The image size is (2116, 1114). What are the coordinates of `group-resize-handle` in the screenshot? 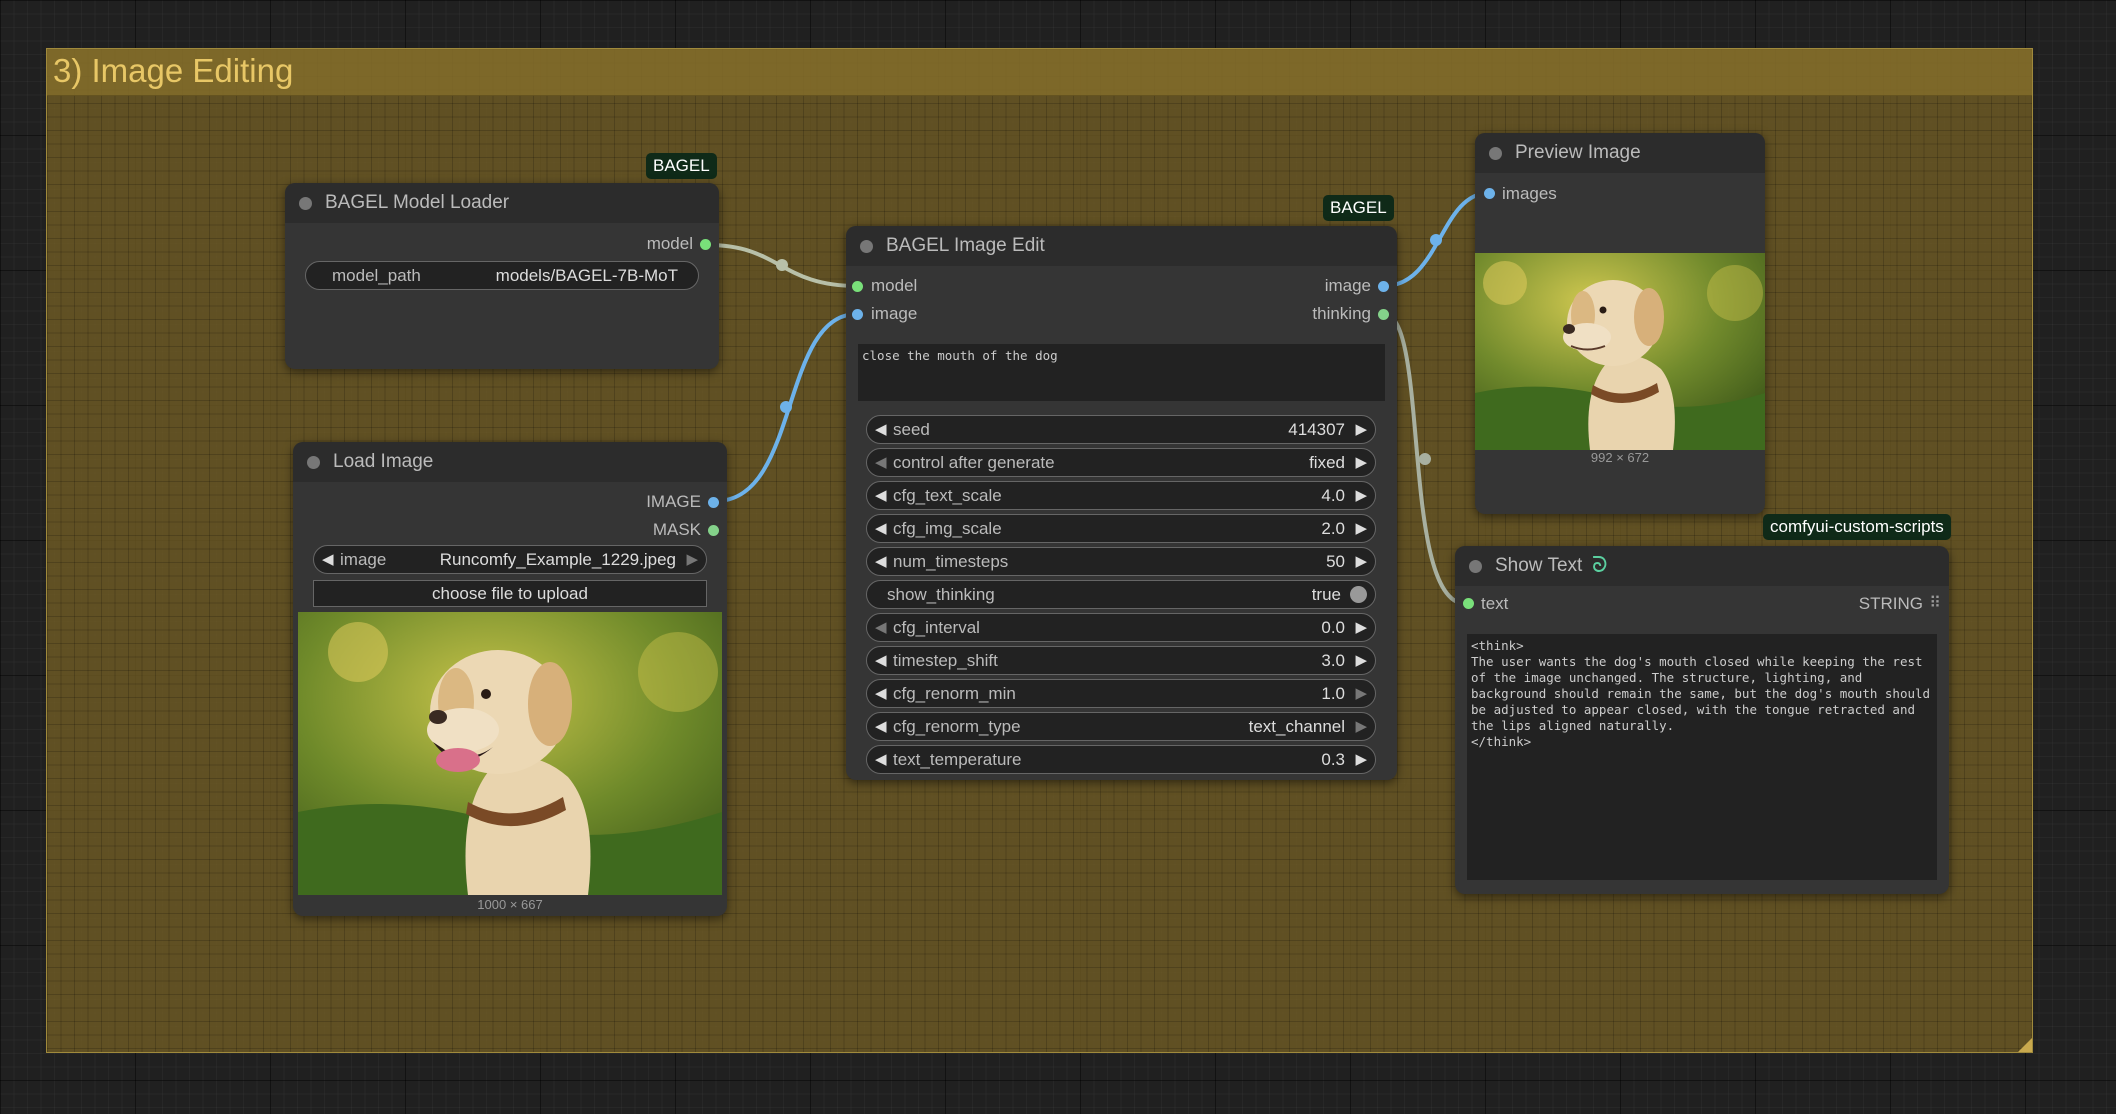 It's located at (2025, 1045).